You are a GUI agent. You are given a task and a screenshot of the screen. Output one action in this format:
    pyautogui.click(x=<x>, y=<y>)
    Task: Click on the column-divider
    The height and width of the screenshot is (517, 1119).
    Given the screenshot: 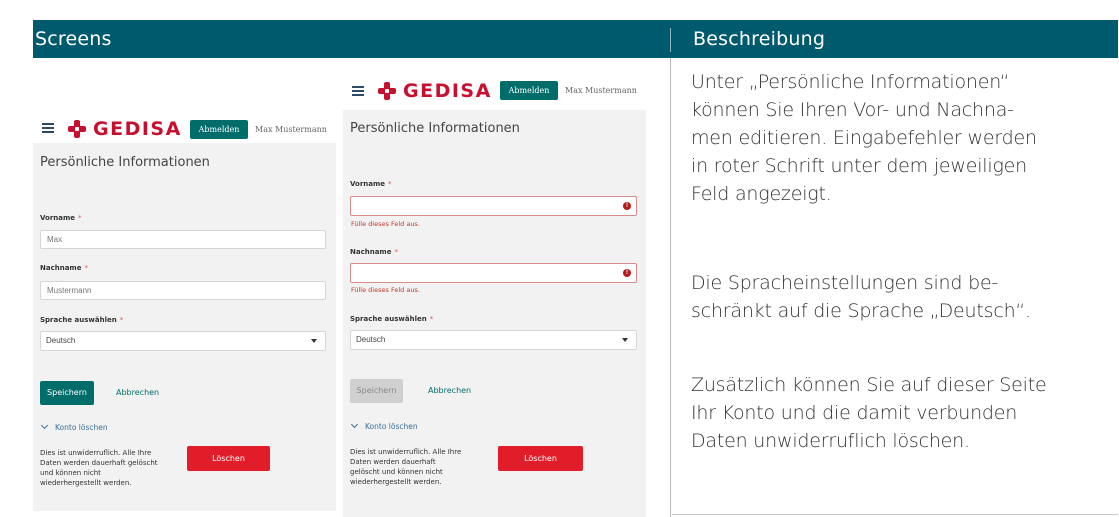 What is the action you would take?
    pyautogui.click(x=670, y=287)
    